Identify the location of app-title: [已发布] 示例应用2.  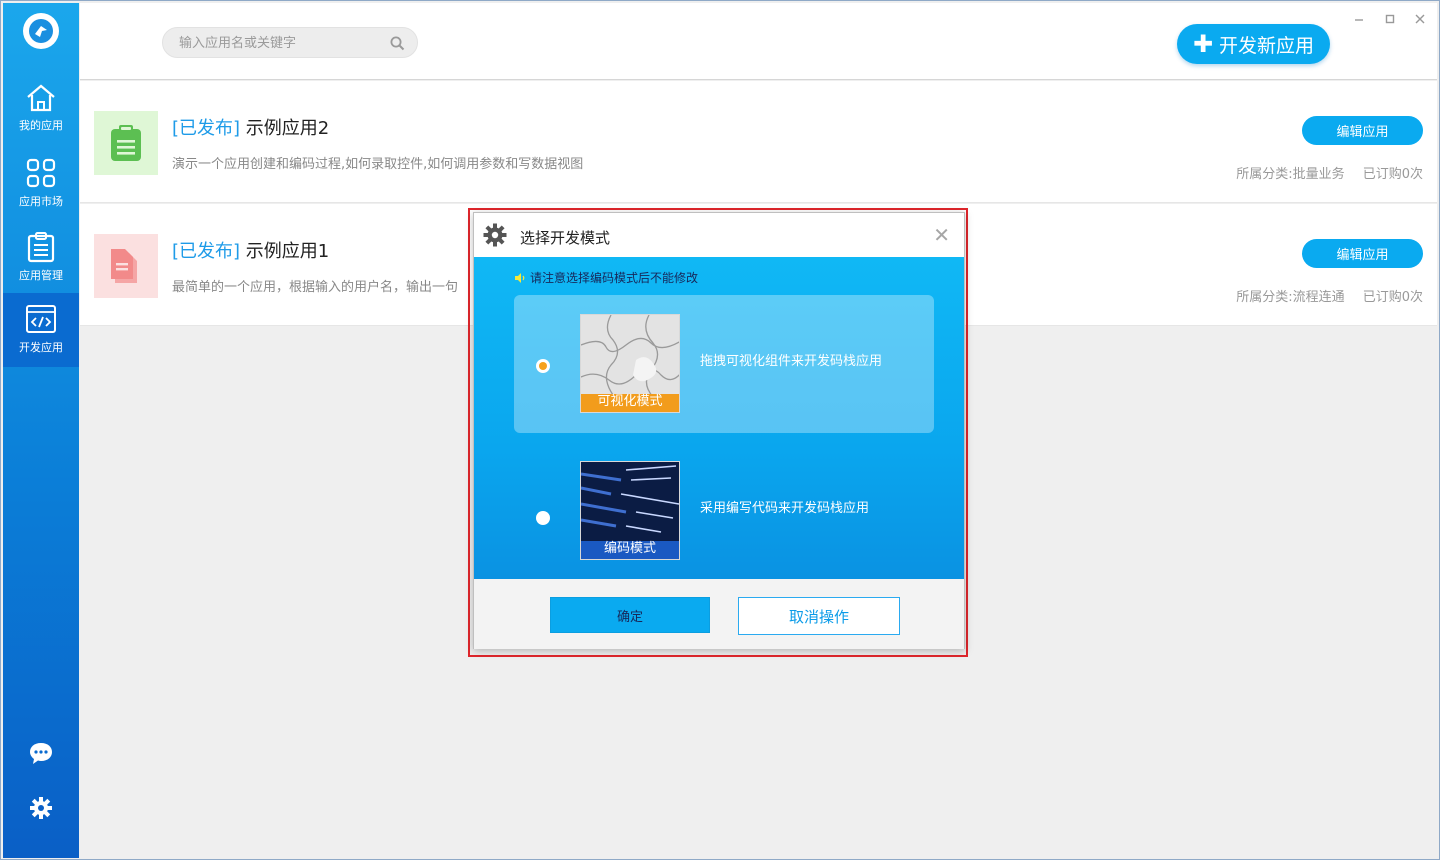
(250, 127).